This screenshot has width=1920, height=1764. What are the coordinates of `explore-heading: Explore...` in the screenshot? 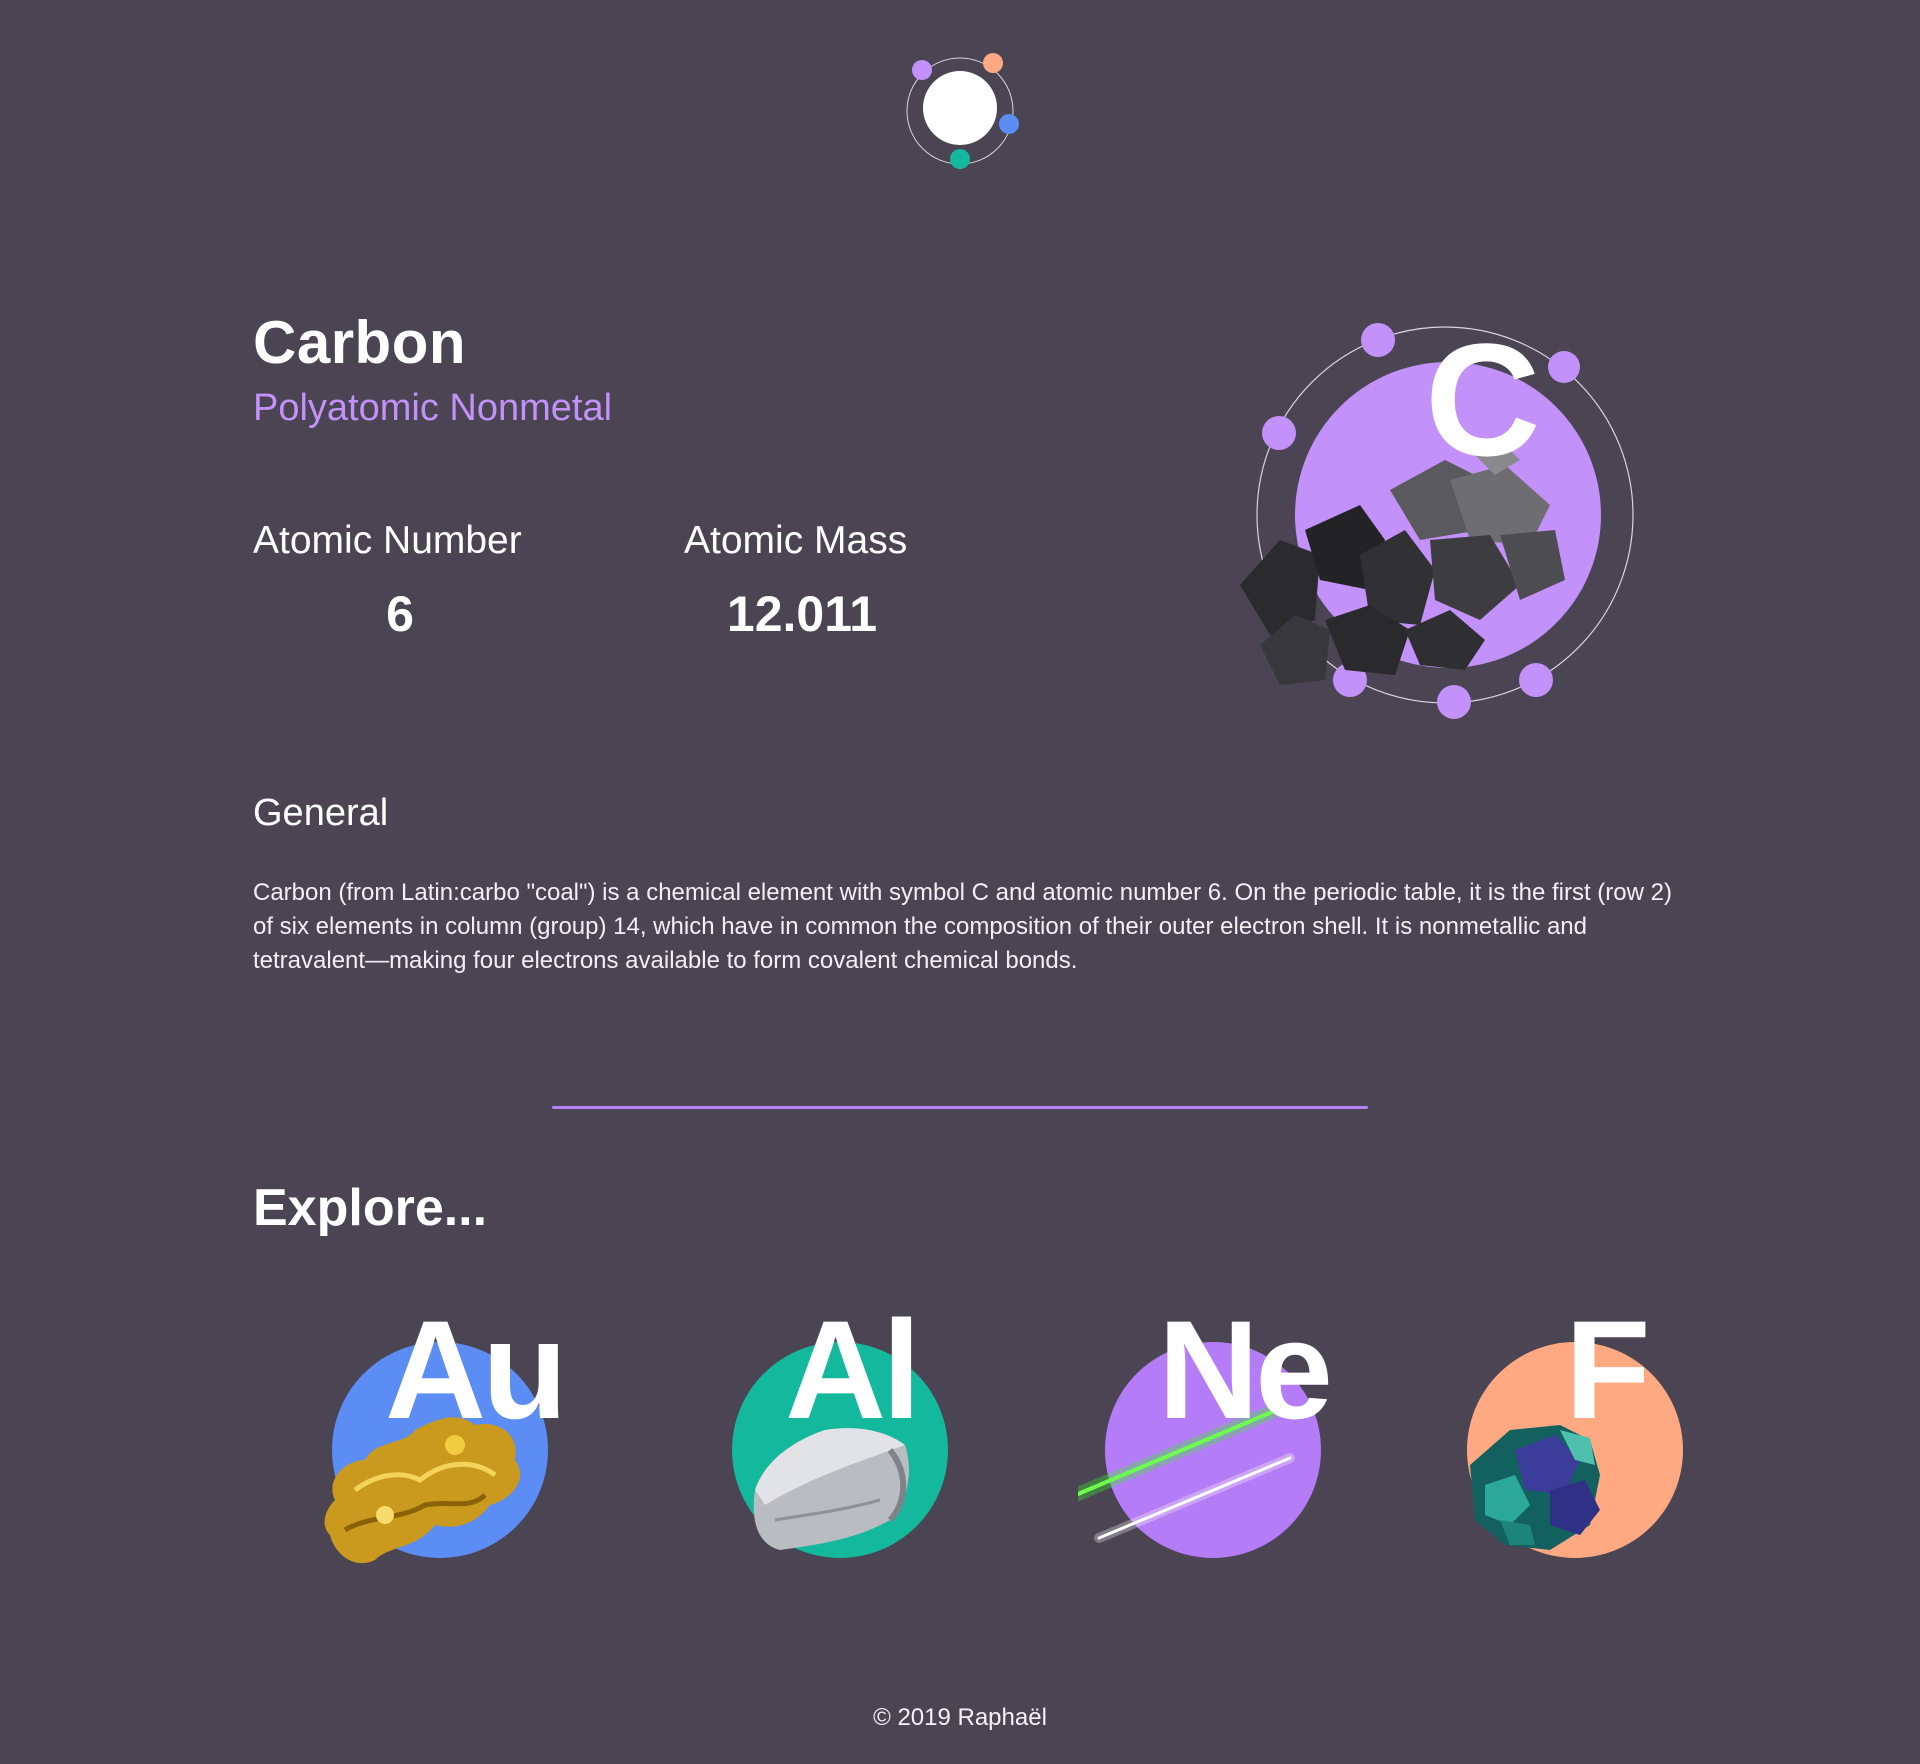 It's located at (370, 1208).